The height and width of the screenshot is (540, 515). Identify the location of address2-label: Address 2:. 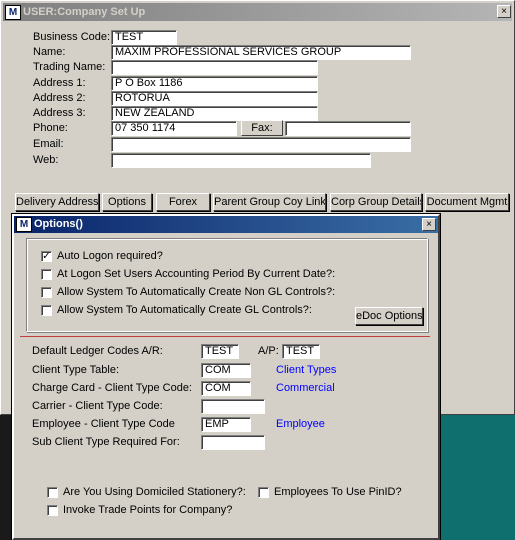
(59, 98).